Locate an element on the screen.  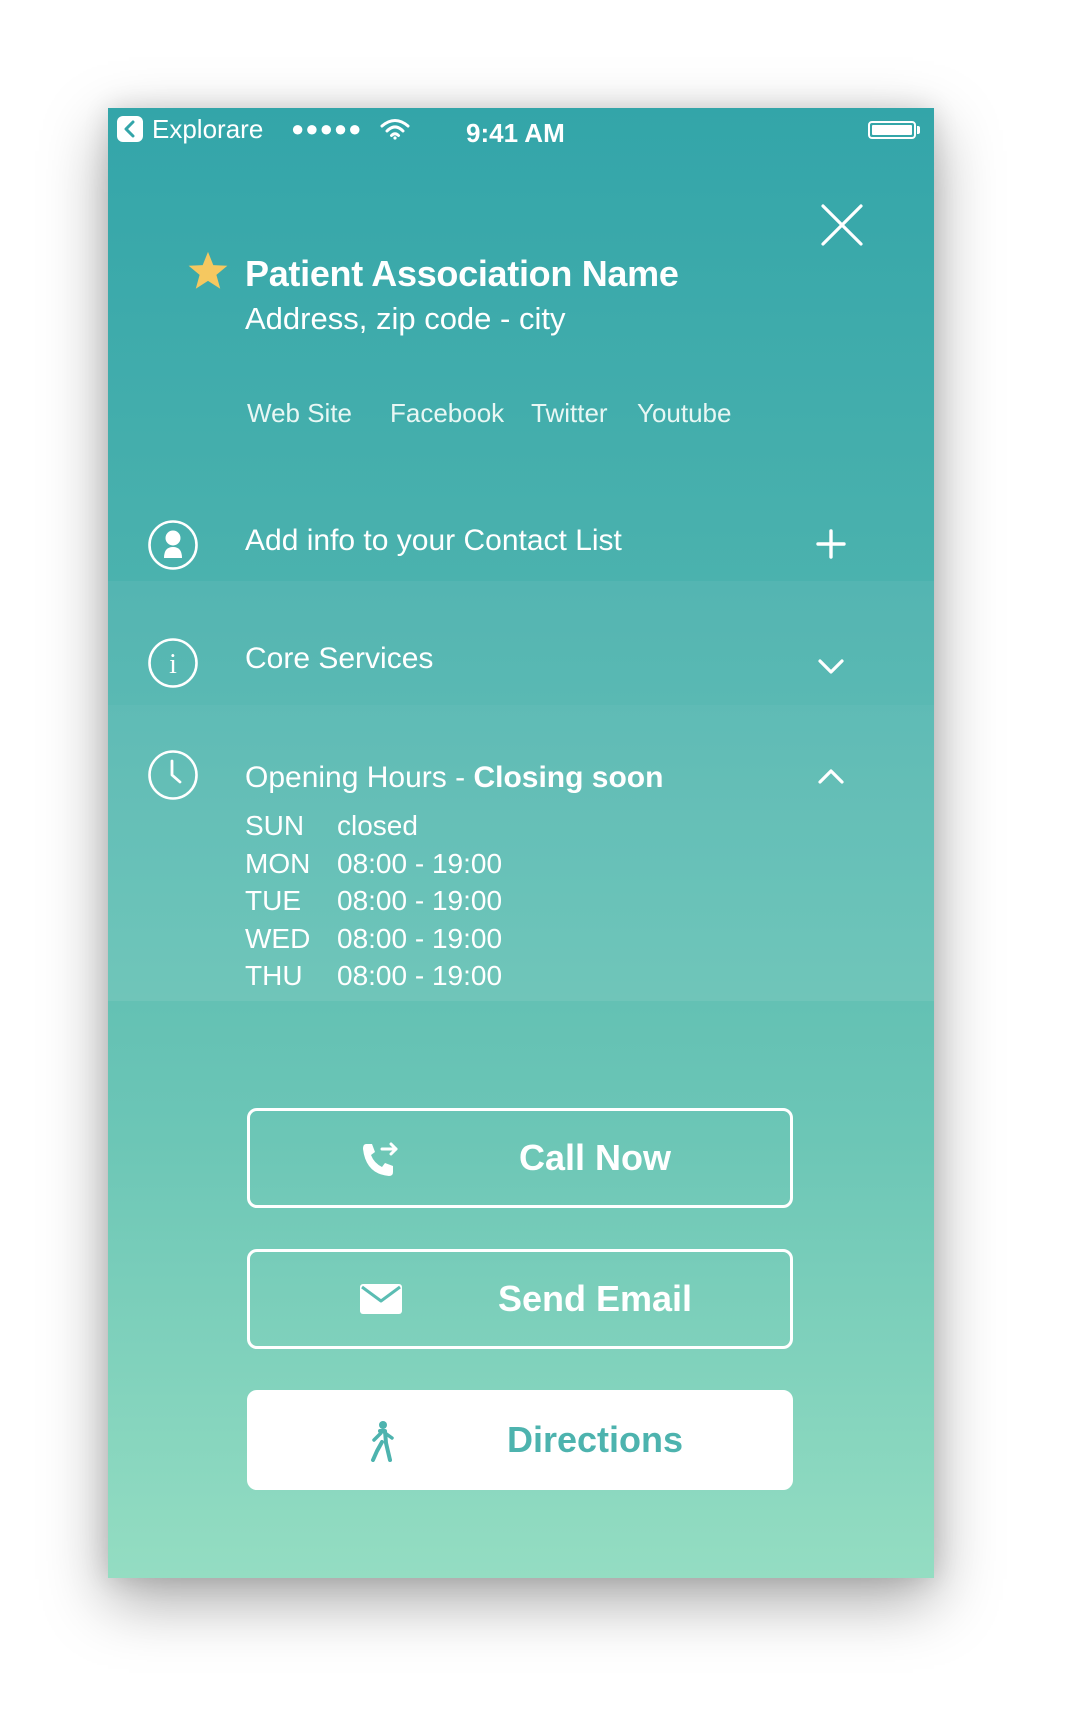
back-chevron-icon is located at coordinates (130, 129).